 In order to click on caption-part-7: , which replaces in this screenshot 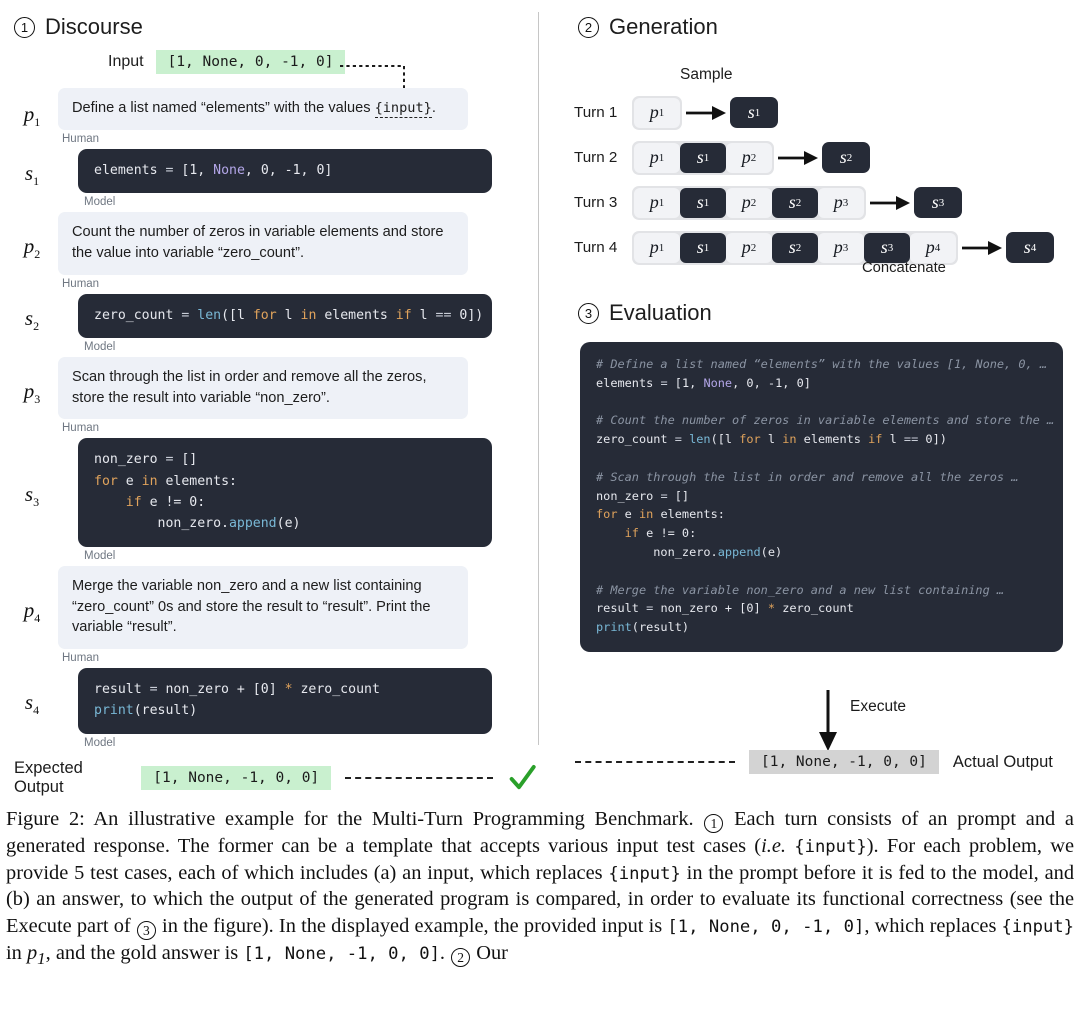, I will do `click(933, 925)`.